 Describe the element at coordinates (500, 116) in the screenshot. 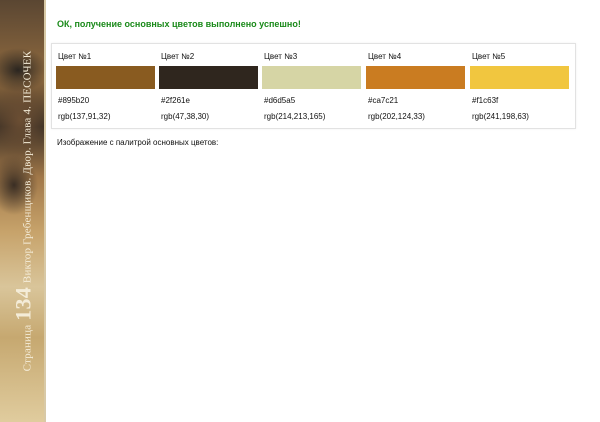

I see `color-rgb: rgb(241,198,63)` at that location.